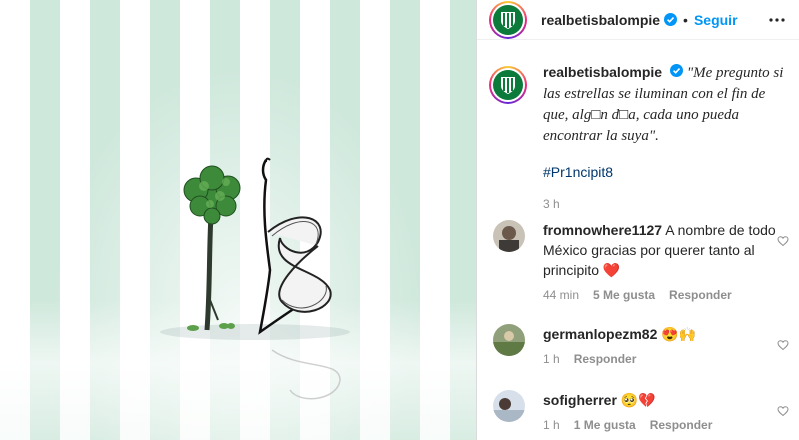 This screenshot has height=440, width=799. Describe the element at coordinates (580, 400) in the screenshot. I see `comment-username: sofigherrer` at that location.